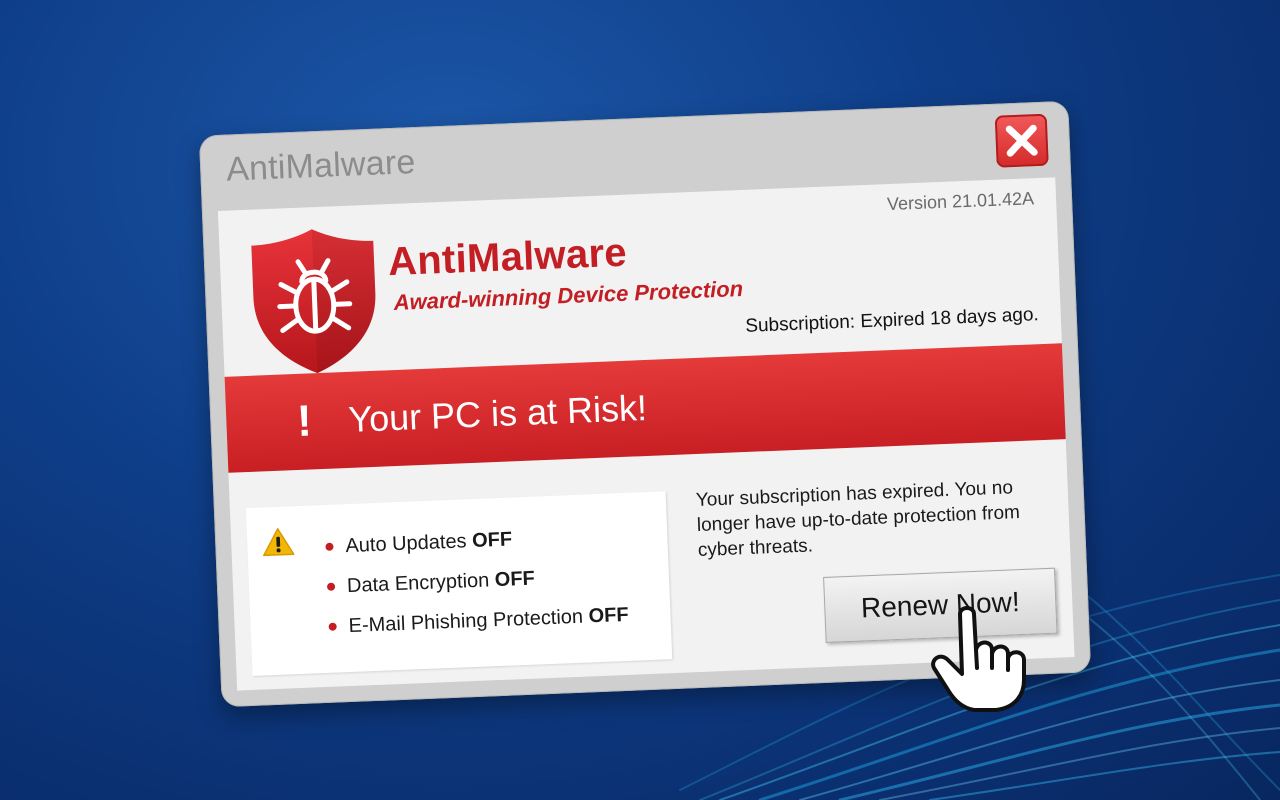  What do you see at coordinates (497, 413) in the screenshot?
I see `risk-alert-message: Your PC is at Risk!` at bounding box center [497, 413].